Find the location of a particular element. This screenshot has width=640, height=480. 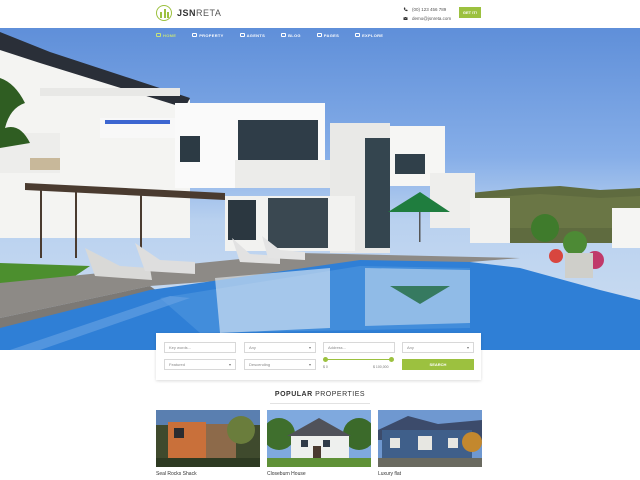

person-icon is located at coordinates (242, 35).